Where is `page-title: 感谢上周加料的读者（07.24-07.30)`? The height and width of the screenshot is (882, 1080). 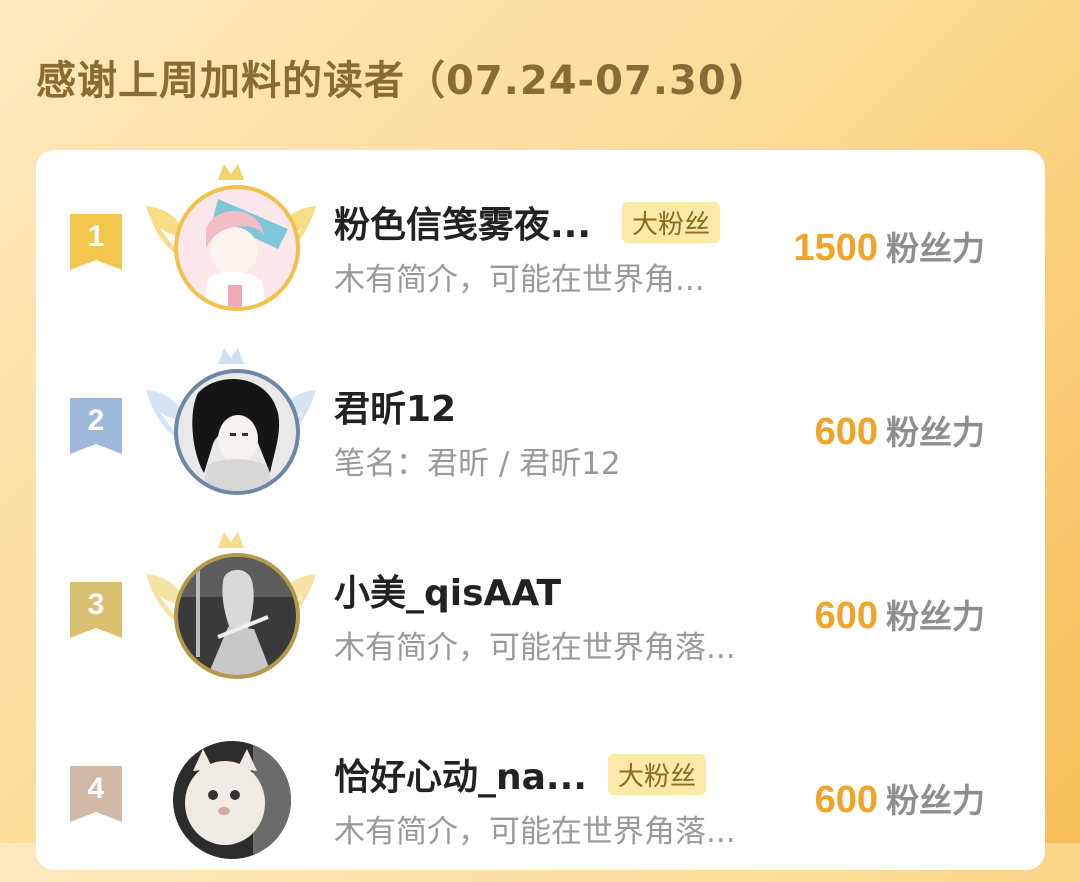 page-title: 感谢上周加料的读者（07.24-07.30) is located at coordinates (391, 81).